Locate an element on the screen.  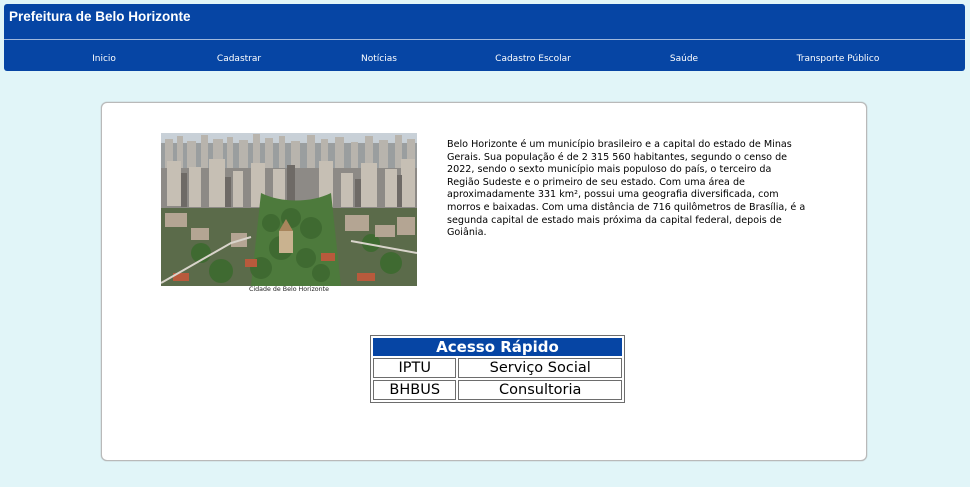
city-photo is located at coordinates (289, 209).